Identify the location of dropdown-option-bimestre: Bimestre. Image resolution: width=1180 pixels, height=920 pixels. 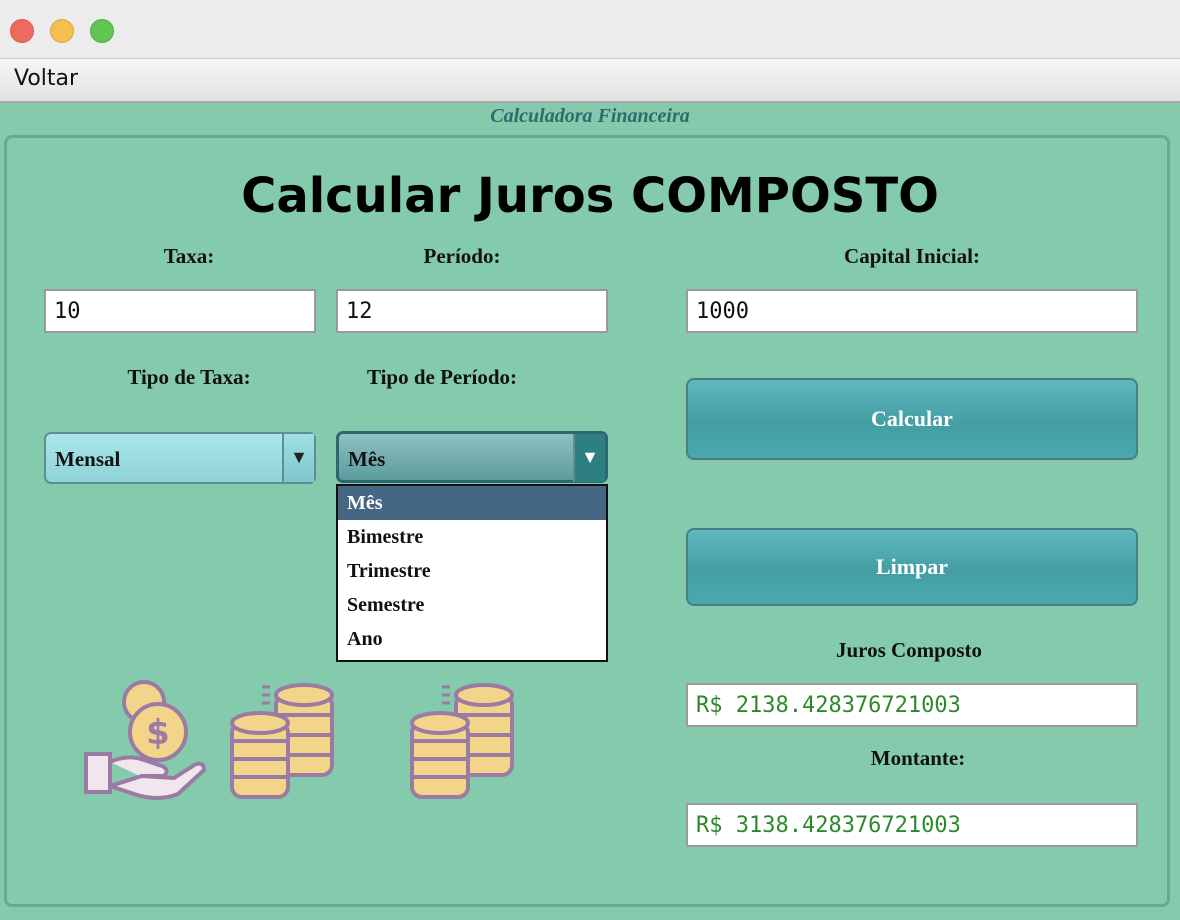
(472, 537).